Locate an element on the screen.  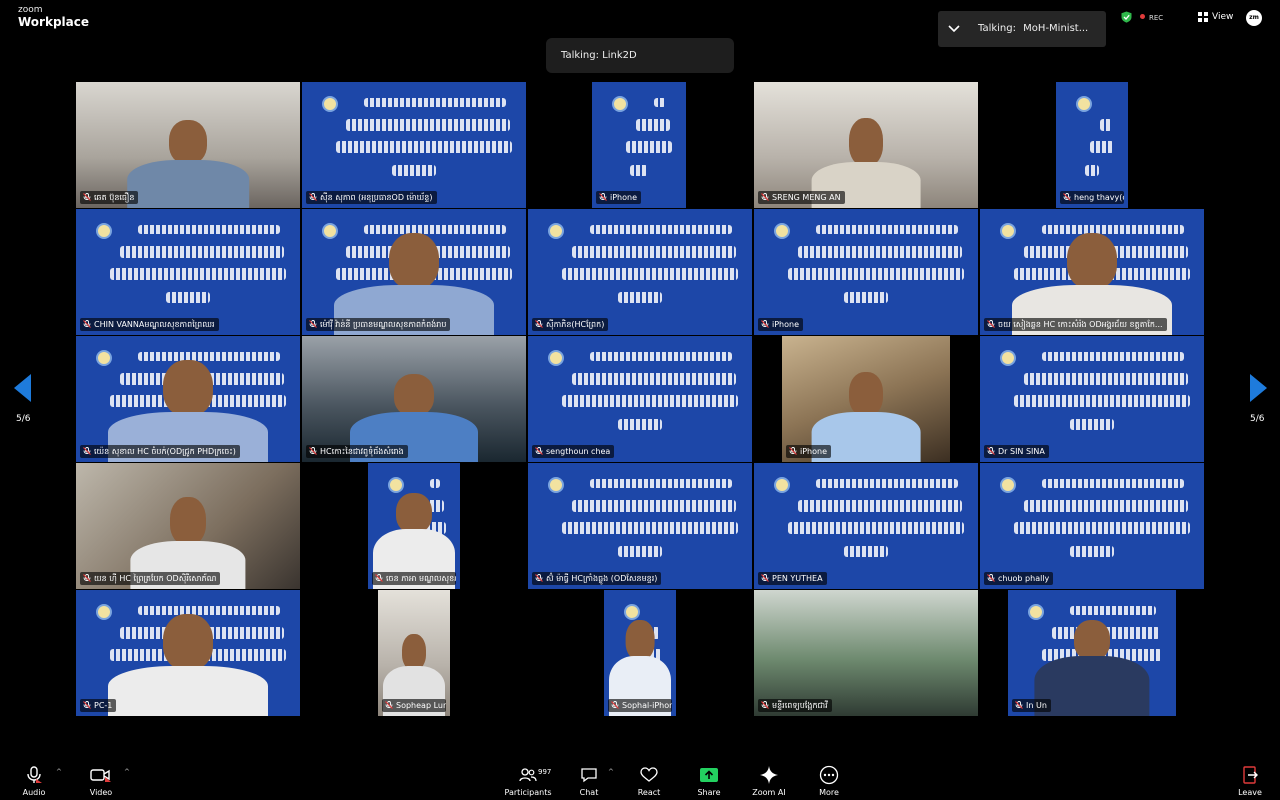
share-screen-icon is located at coordinates (709, 775).